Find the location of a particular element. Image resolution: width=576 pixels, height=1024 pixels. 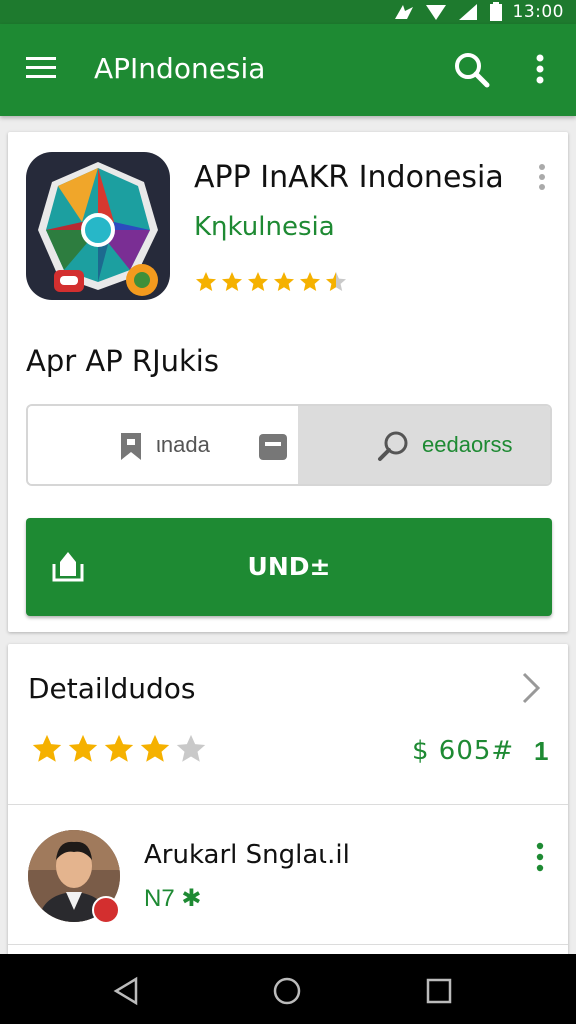

wifi-icon is located at coordinates (436, 12).